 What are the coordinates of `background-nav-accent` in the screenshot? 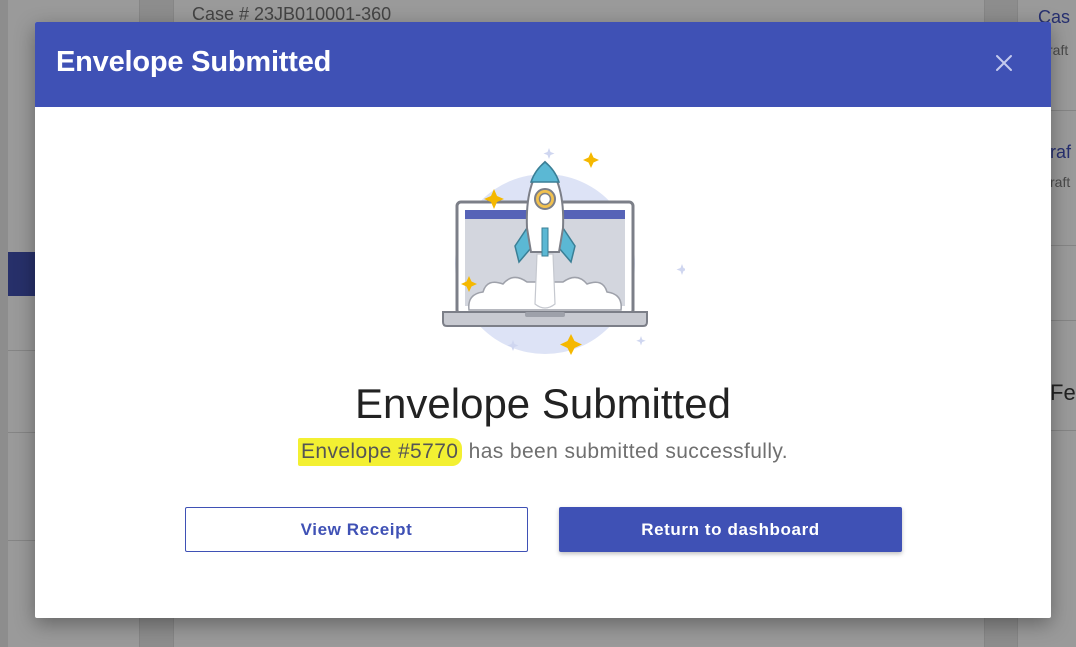 It's located at (23, 274).